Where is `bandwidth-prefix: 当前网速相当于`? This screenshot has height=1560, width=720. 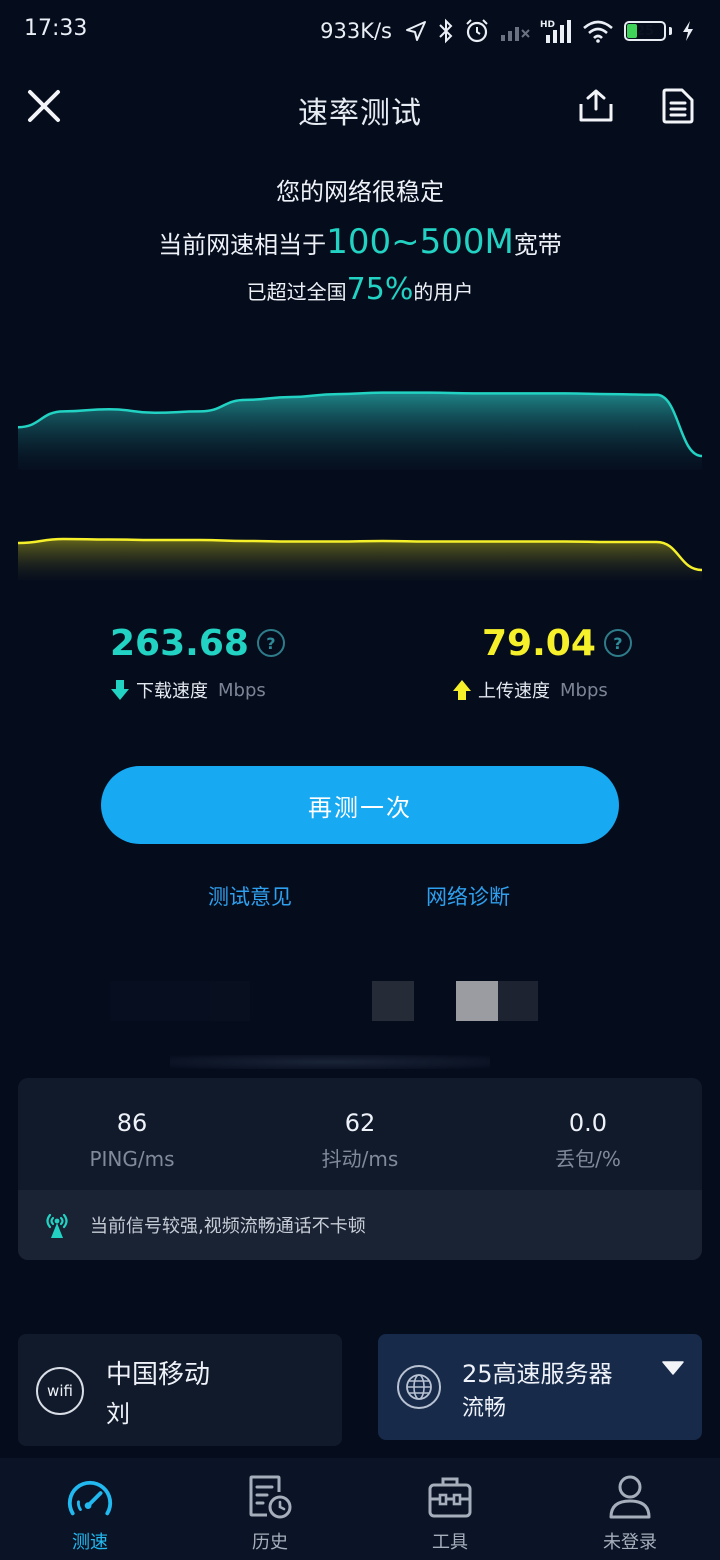
bandwidth-prefix: 当前网速相当于 is located at coordinates (242, 245).